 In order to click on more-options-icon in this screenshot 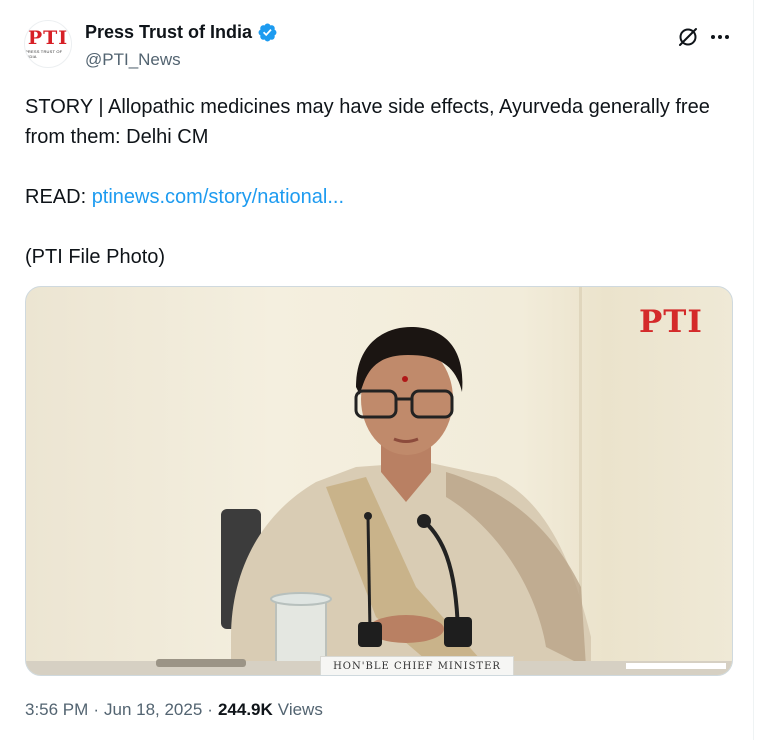, I will do `click(713, 37)`.